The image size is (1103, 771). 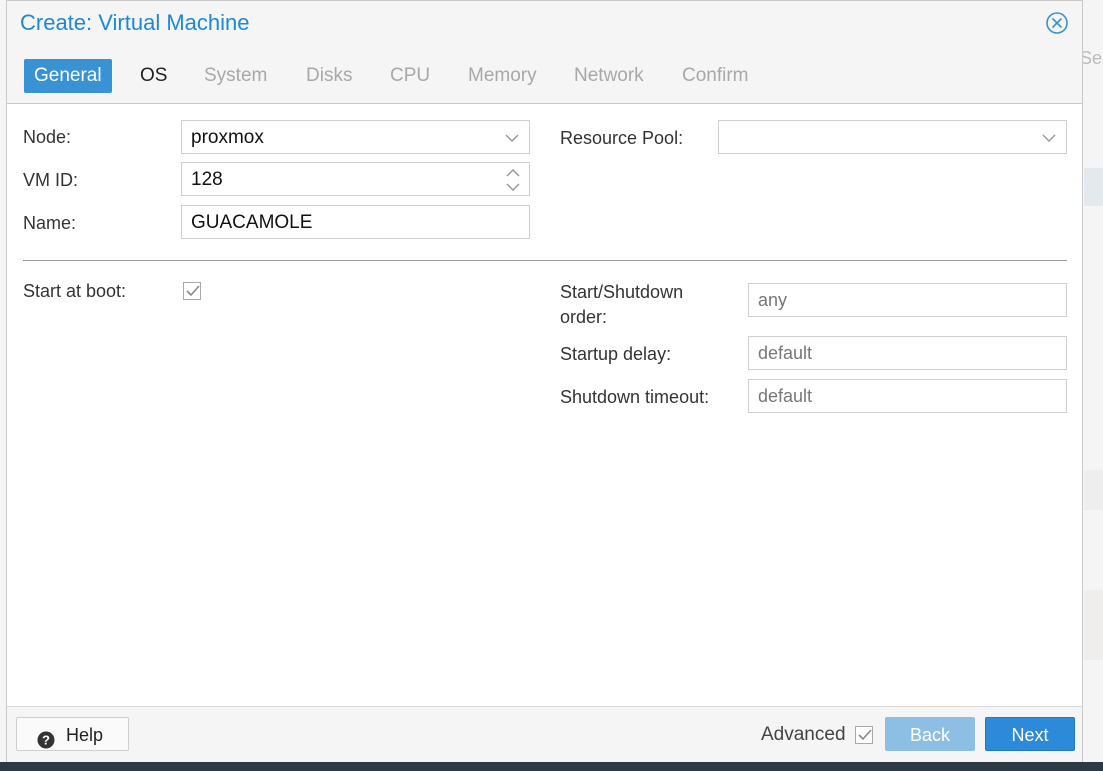 I want to click on tab-confirm: Confirm, so click(x=715, y=76).